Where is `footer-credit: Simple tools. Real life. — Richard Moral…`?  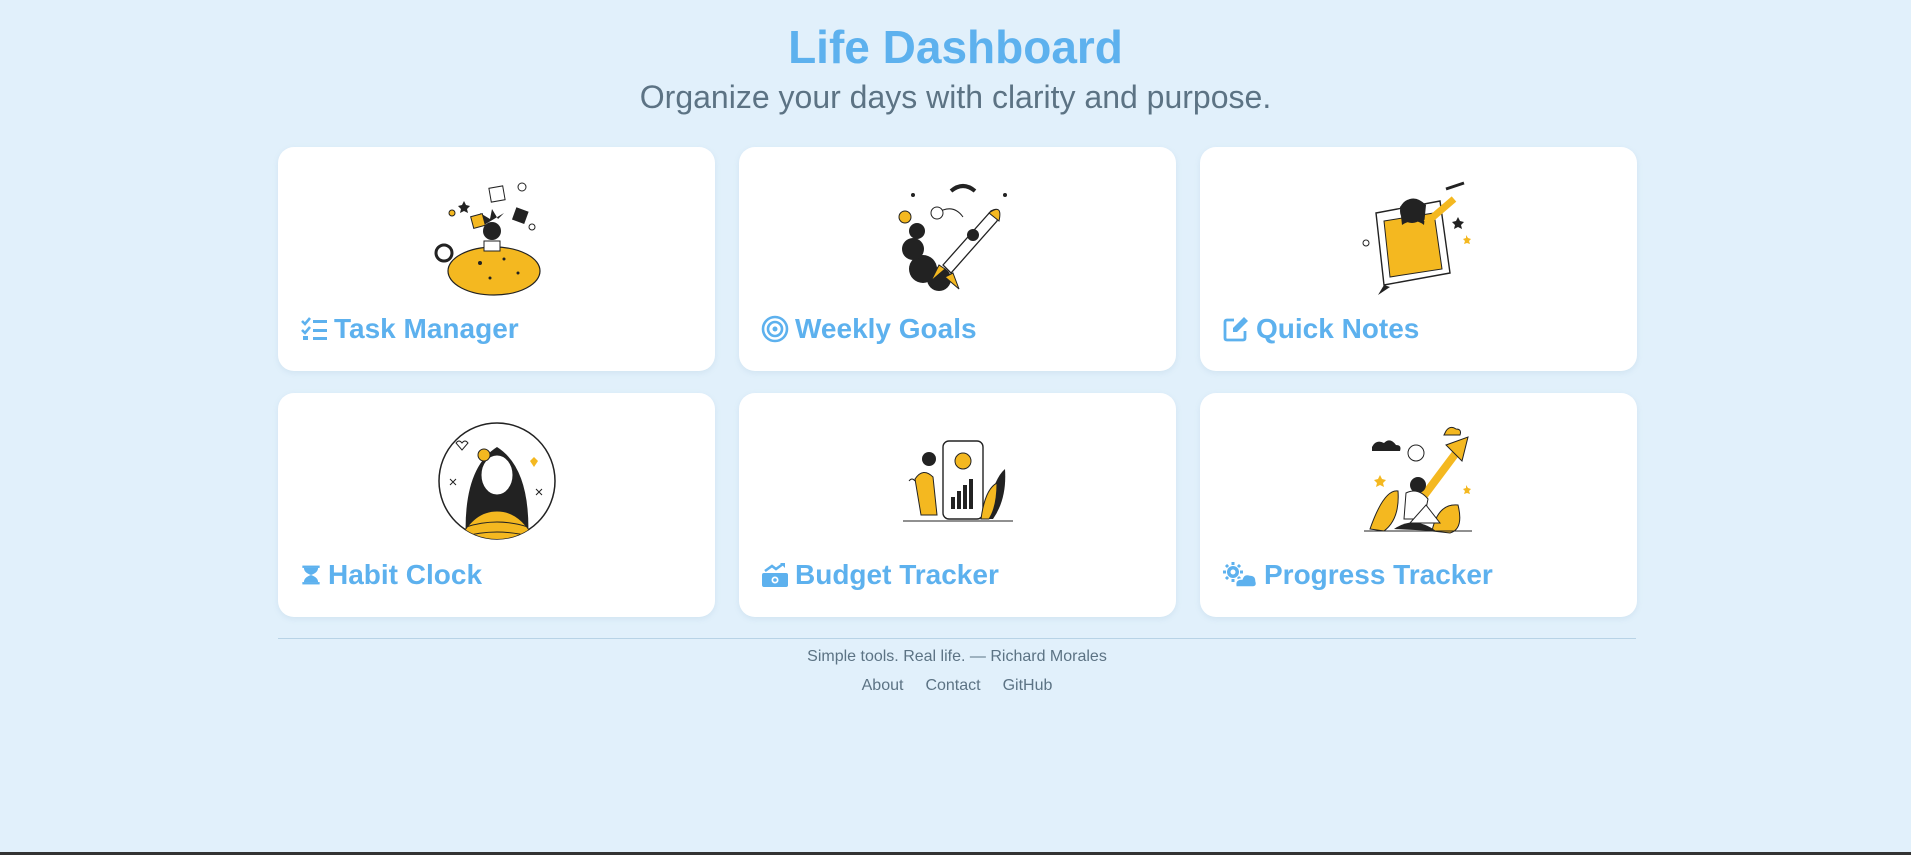
footer-credit: Simple tools. Real life. — Richard Moral… is located at coordinates (957, 656).